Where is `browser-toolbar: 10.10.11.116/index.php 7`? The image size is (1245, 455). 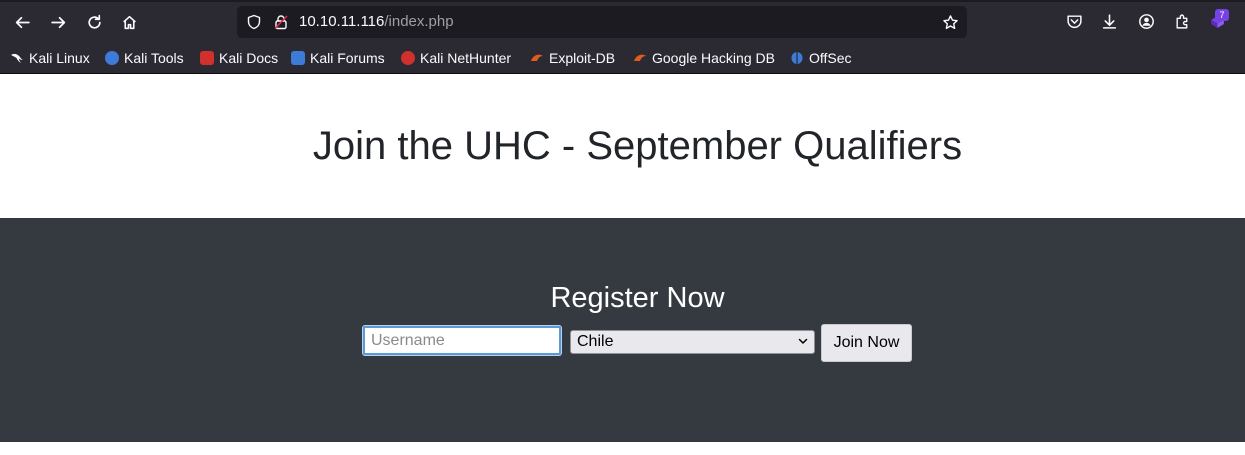
browser-toolbar: 10.10.11.116/index.php 7 is located at coordinates (622, 21).